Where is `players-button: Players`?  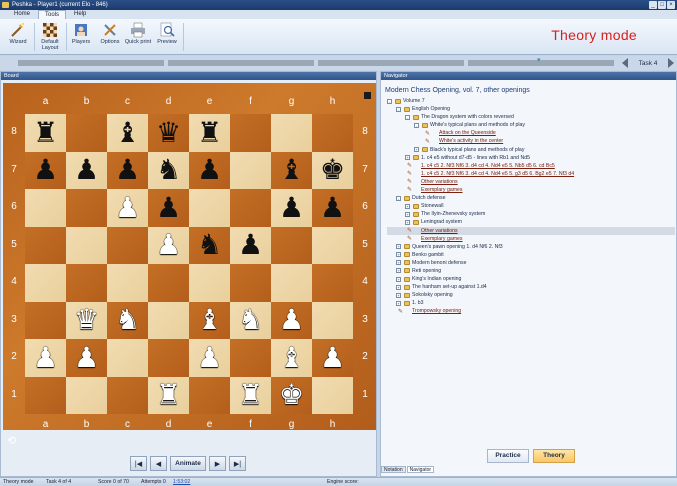
players-button: Players is located at coordinates (81, 37).